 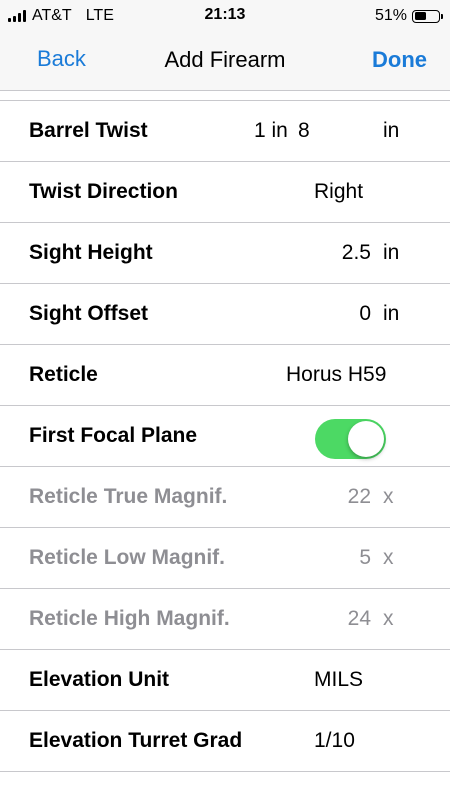 What do you see at coordinates (129, 618) in the screenshot?
I see `reticle-high-magnif-label: Reticle High Magnif.` at bounding box center [129, 618].